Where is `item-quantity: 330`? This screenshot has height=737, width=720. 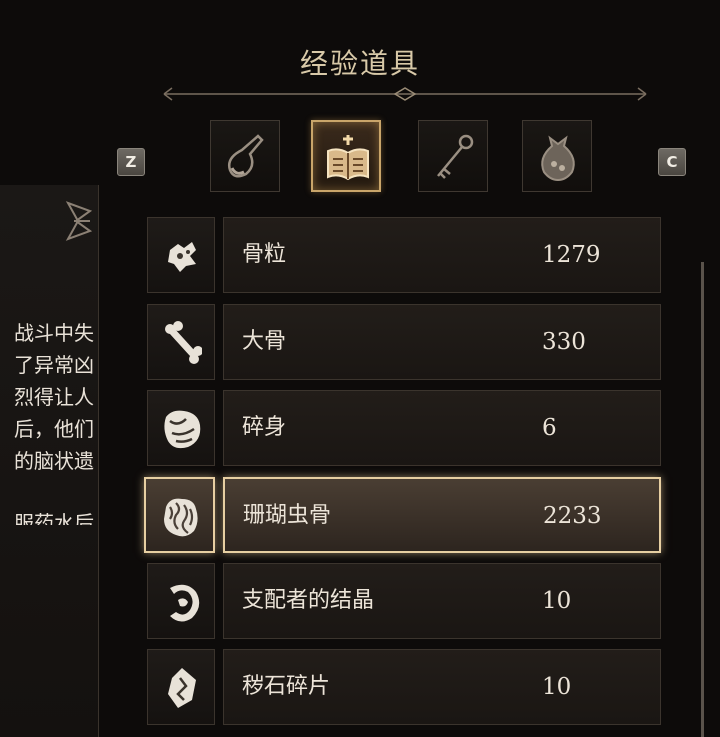 item-quantity: 330 is located at coordinates (564, 342).